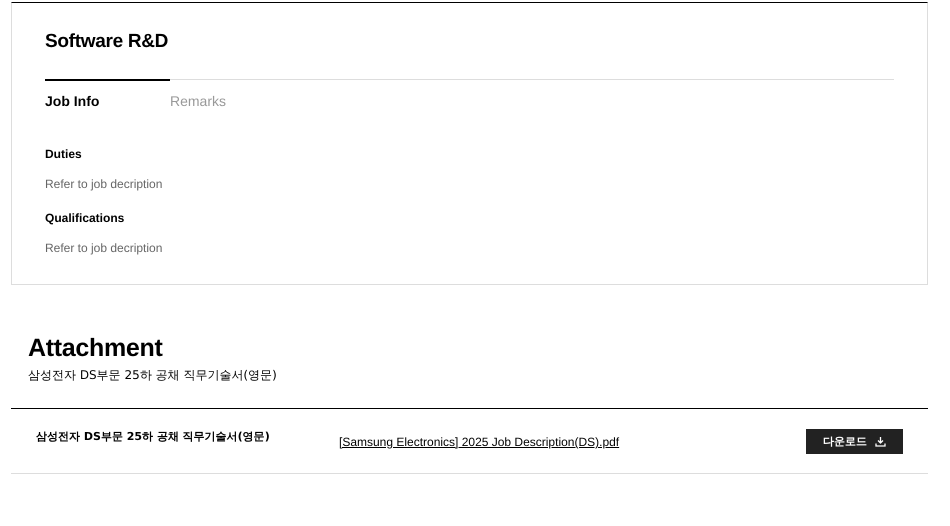  I want to click on file-title: 삼성전자 DS부문 25하 공채 직무기술서(영문), so click(153, 437).